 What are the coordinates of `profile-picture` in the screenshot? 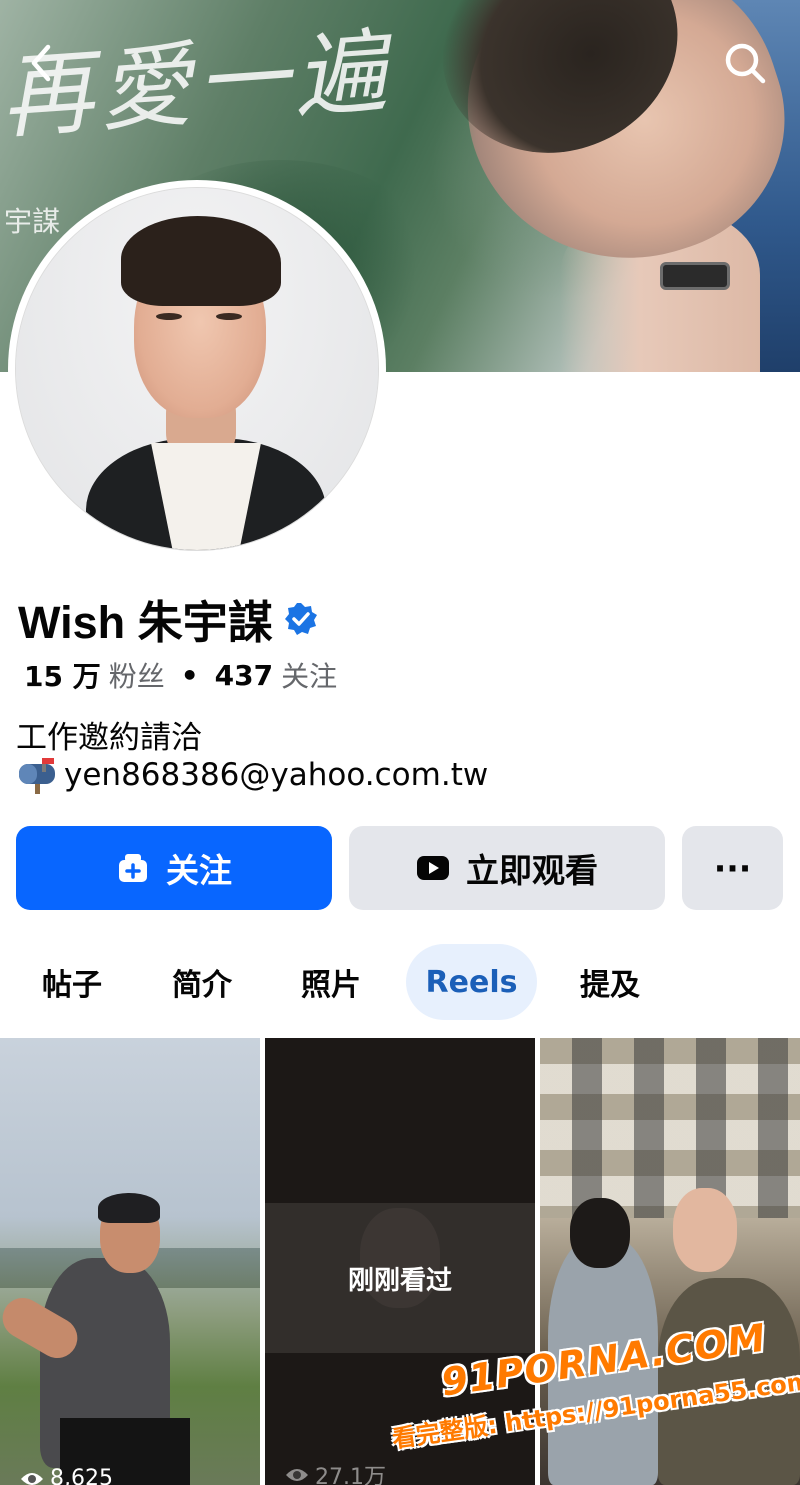 It's located at (197, 369).